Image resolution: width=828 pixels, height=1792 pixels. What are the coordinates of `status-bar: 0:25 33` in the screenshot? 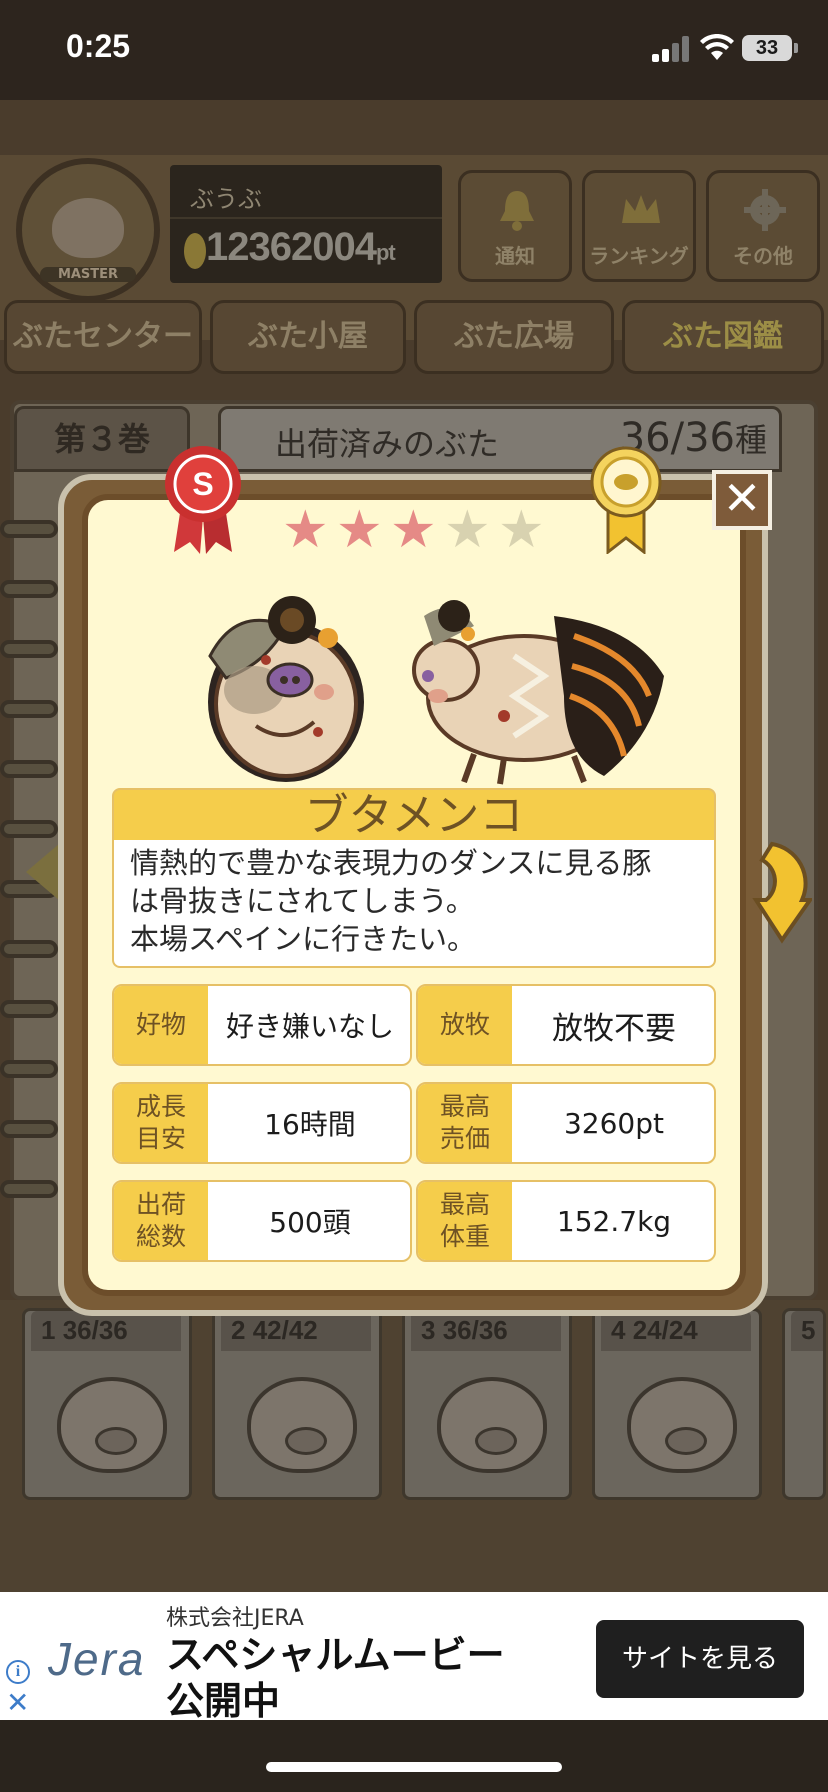 It's located at (414, 50).